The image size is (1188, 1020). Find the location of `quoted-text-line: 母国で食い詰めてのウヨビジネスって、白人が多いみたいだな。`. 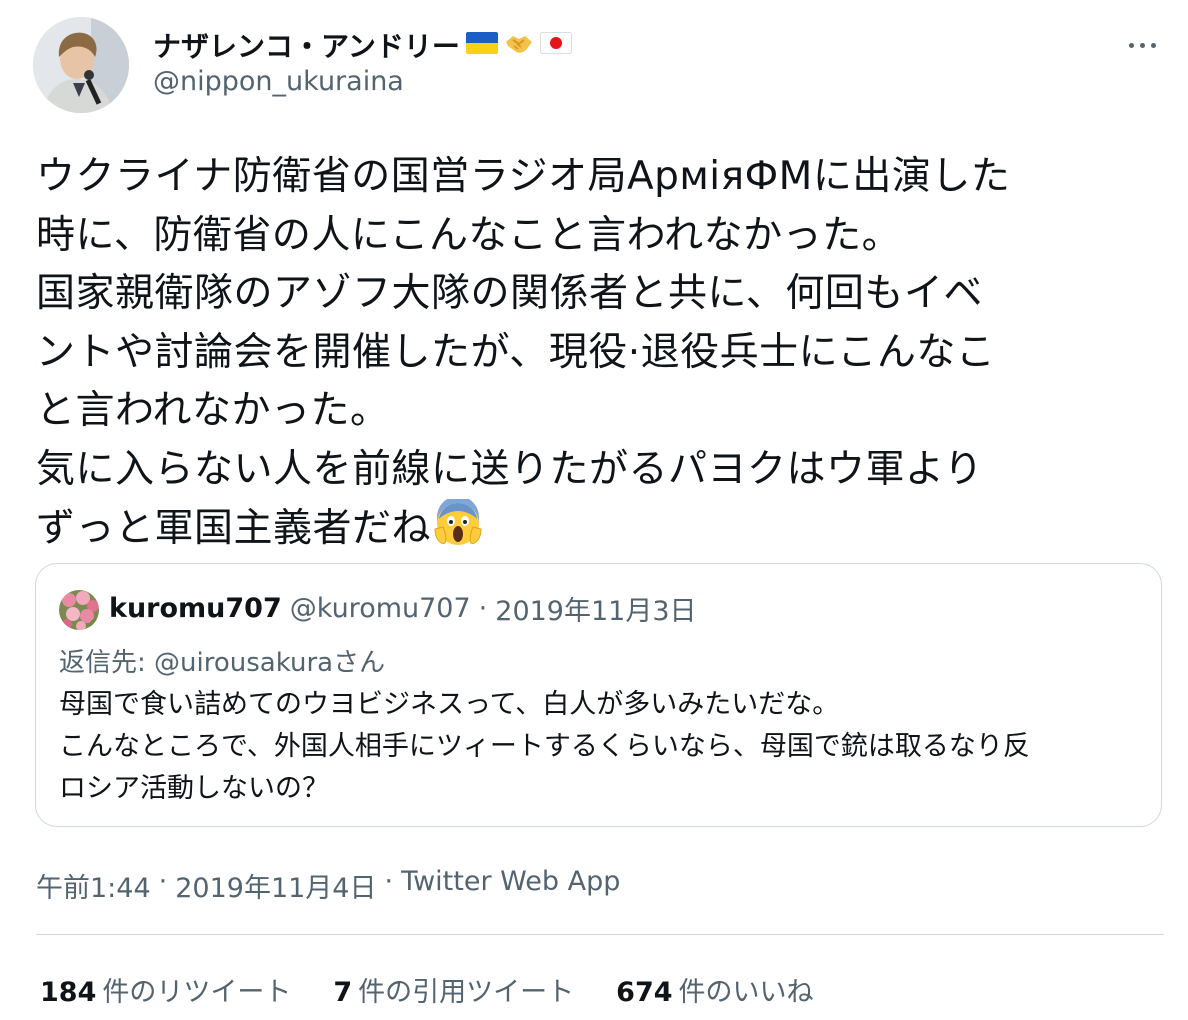

quoted-text-line: 母国で食い詰めてのウヨビジネスって、白人が多いみたいだな。 is located at coordinates (449, 704).